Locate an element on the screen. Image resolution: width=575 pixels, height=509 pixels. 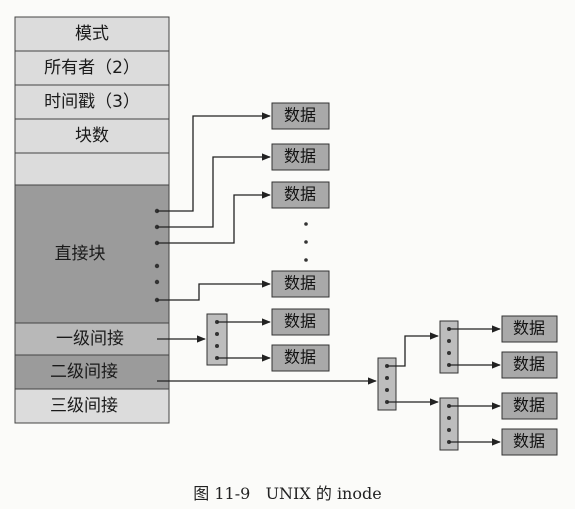
field-double-indirect-label: 二级间接 is located at coordinates (84, 372).